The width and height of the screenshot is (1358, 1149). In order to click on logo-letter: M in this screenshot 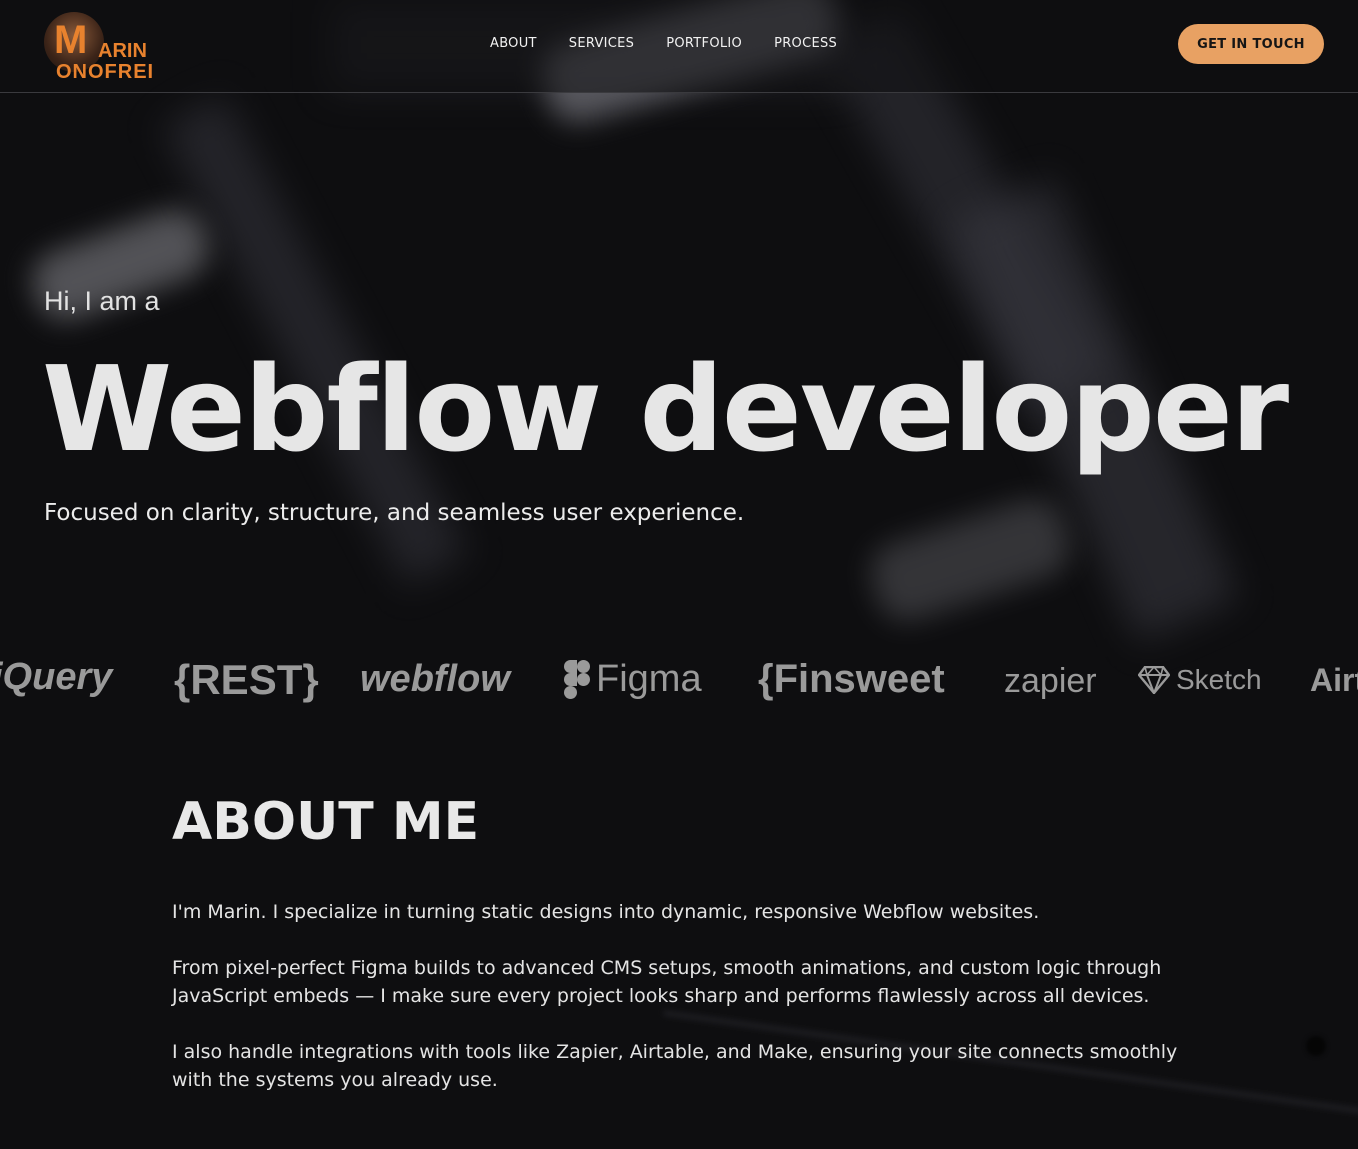, I will do `click(71, 40)`.